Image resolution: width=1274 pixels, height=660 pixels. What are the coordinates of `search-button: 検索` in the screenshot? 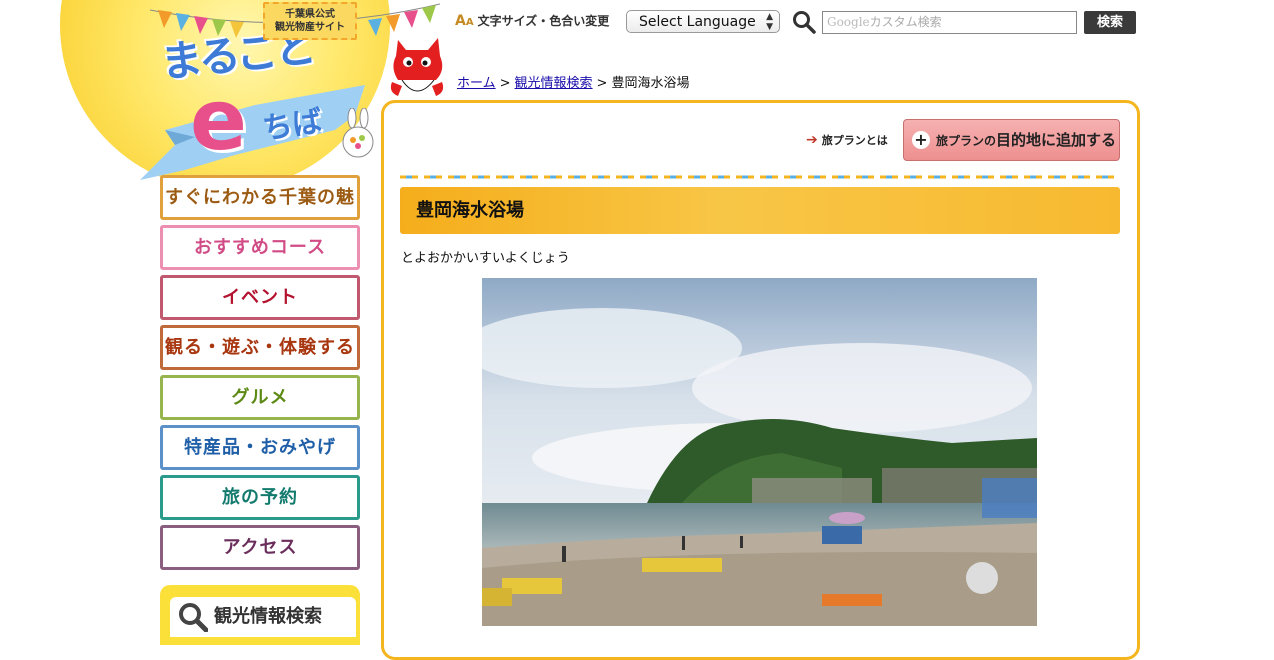 It's located at (1110, 22).